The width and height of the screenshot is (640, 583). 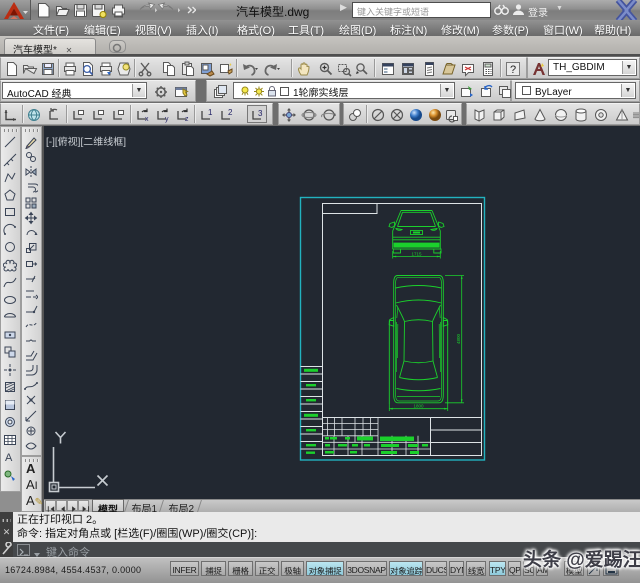 What do you see at coordinates (416, 253) in the screenshot?
I see `svg-text: 1715` at bounding box center [416, 253].